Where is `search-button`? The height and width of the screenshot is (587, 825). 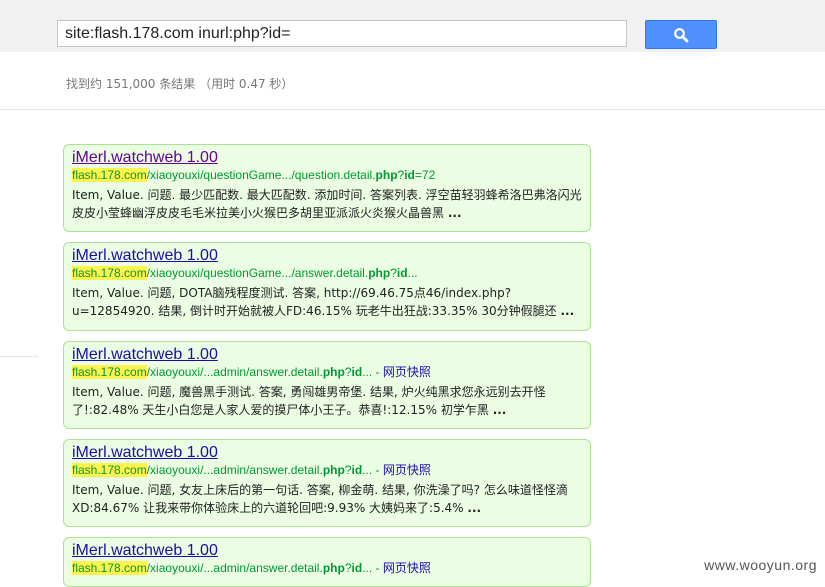
search-button is located at coordinates (681, 34).